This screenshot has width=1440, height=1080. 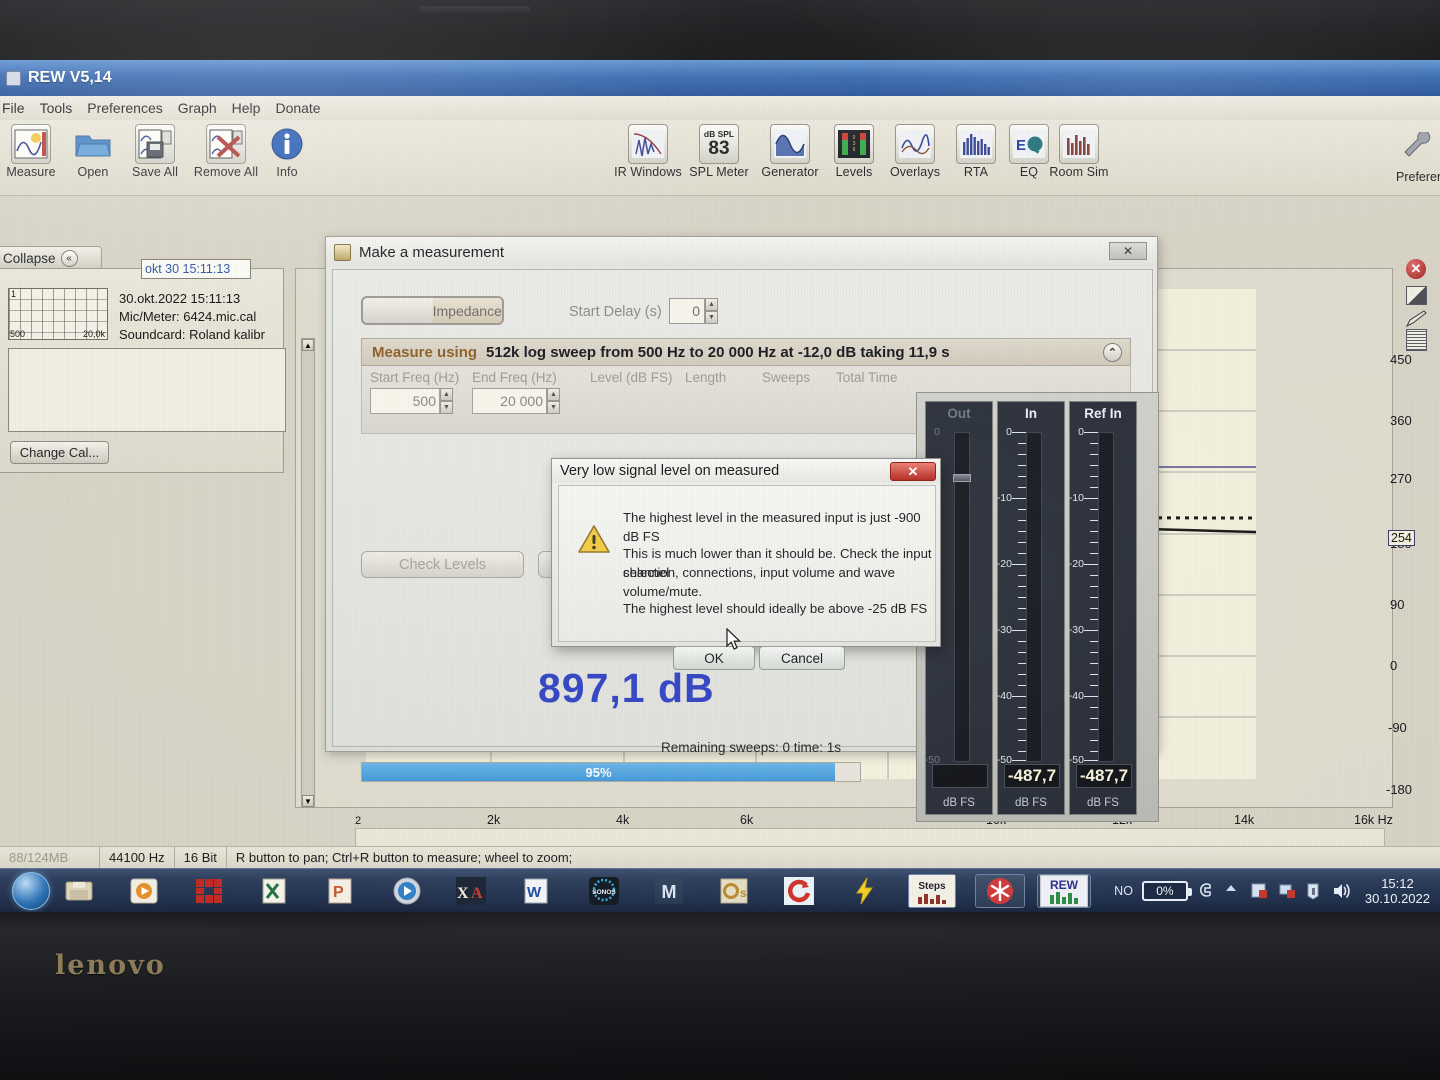 I want to click on taskbar-os-icon: s, so click(x=733, y=891).